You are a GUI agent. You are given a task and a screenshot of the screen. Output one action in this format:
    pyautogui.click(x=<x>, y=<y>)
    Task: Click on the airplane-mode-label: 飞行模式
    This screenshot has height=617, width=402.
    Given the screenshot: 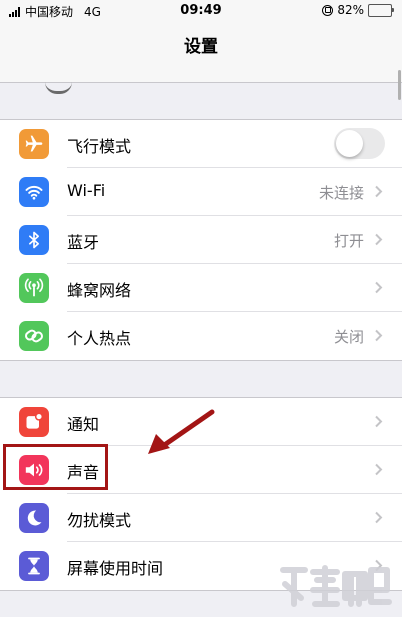 What is the action you would take?
    pyautogui.click(x=99, y=146)
    